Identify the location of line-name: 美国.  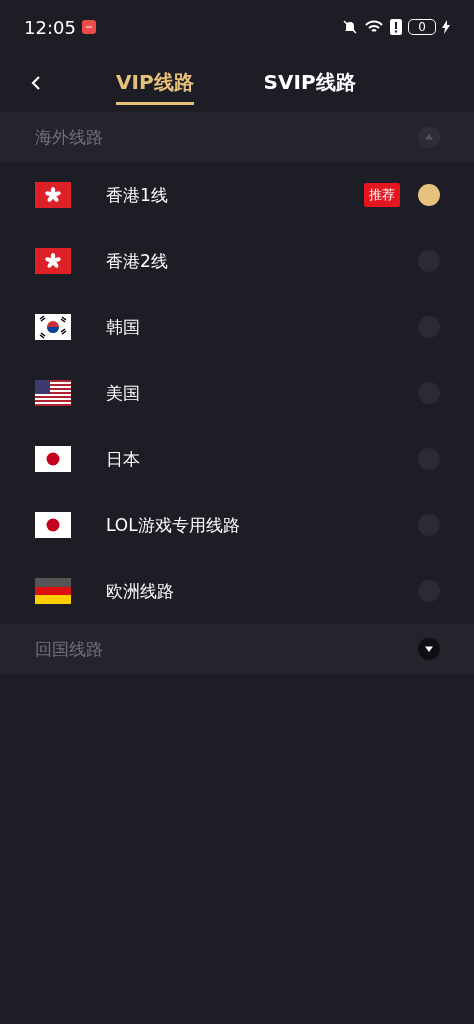
(123, 393).